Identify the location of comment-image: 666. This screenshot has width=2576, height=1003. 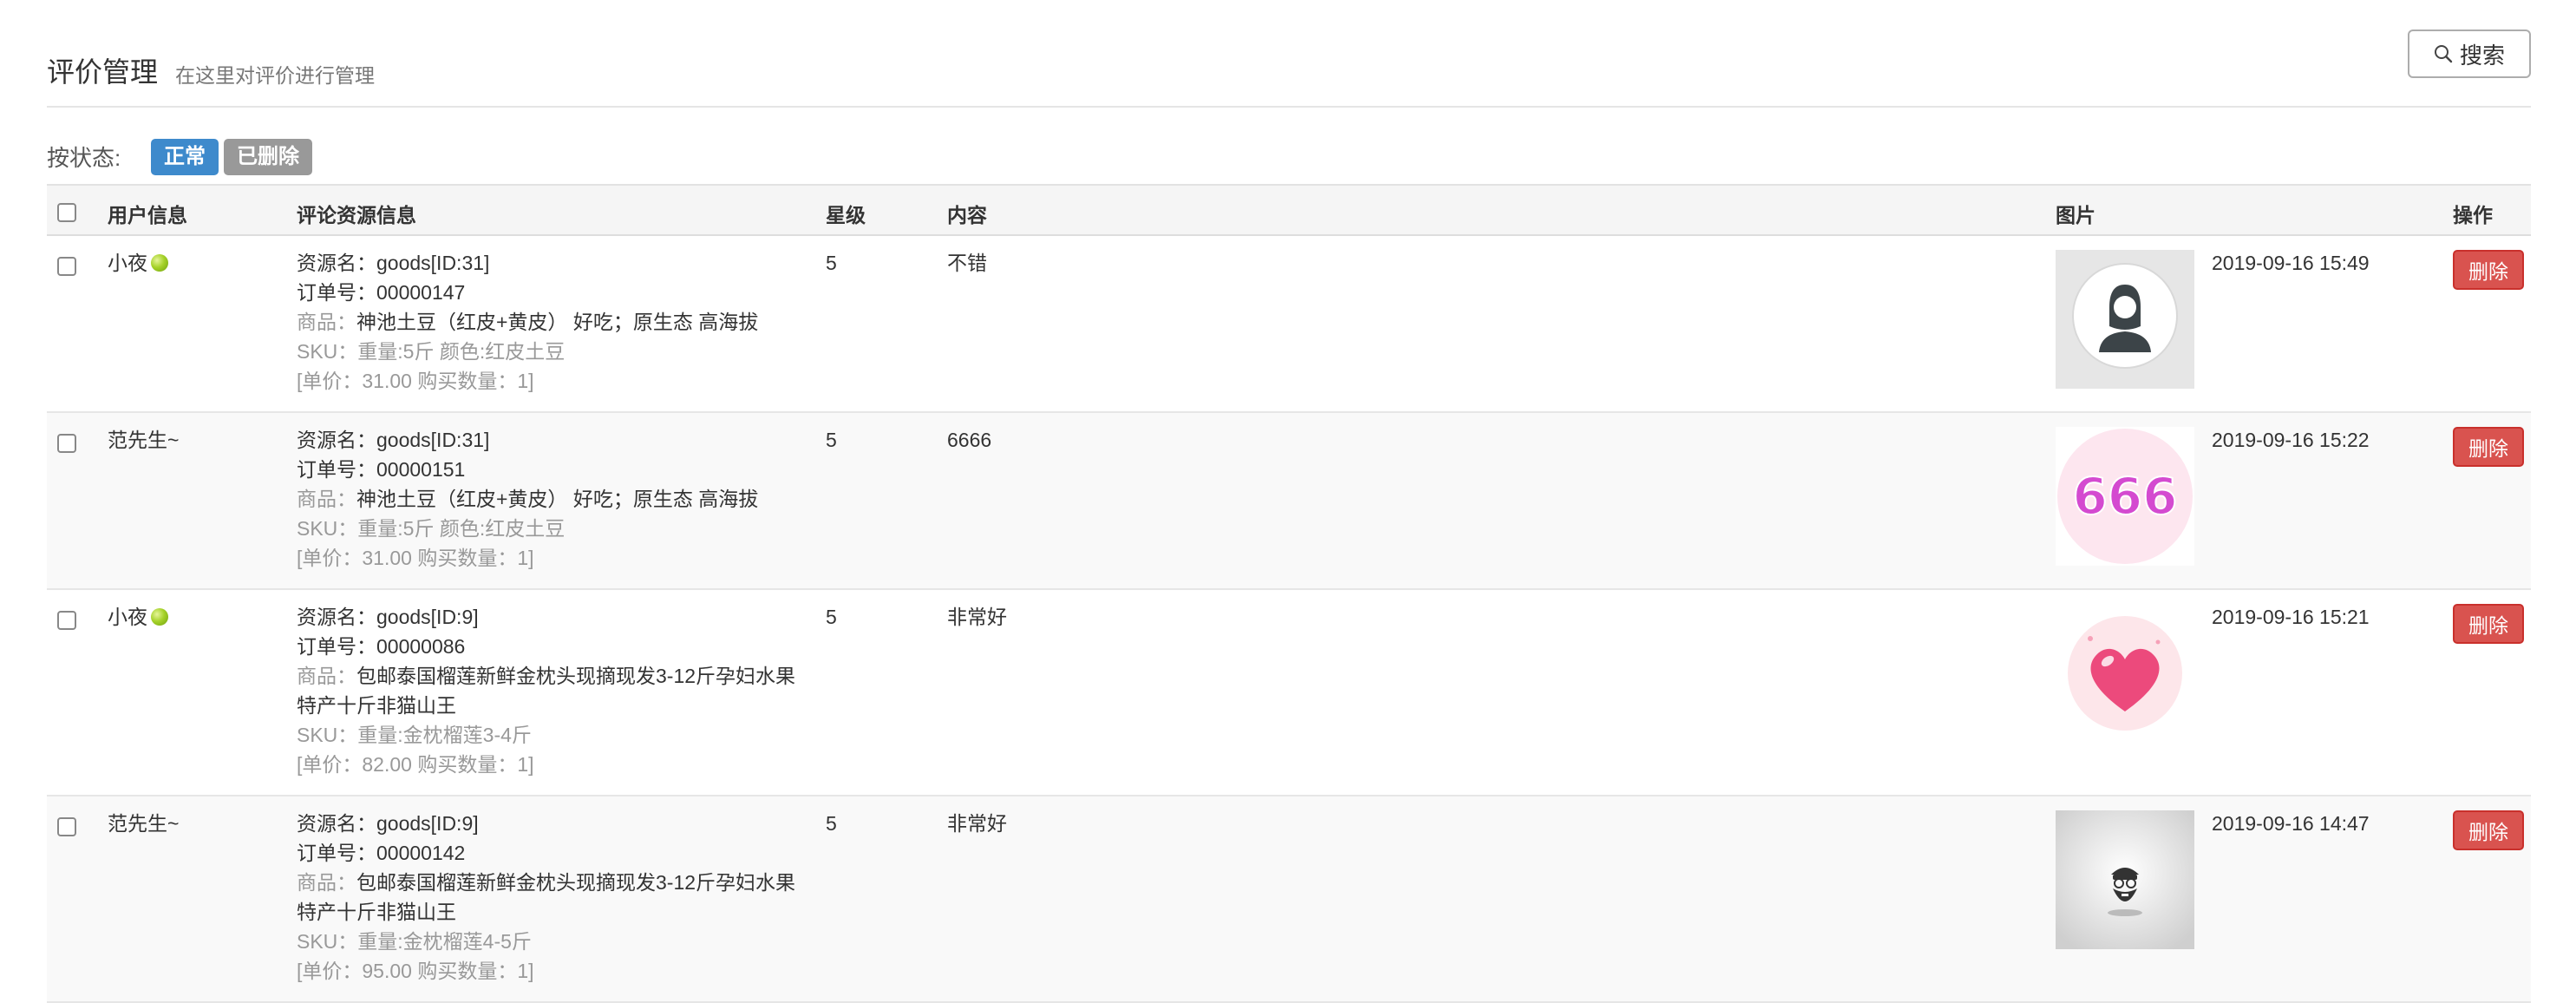
(2125, 496).